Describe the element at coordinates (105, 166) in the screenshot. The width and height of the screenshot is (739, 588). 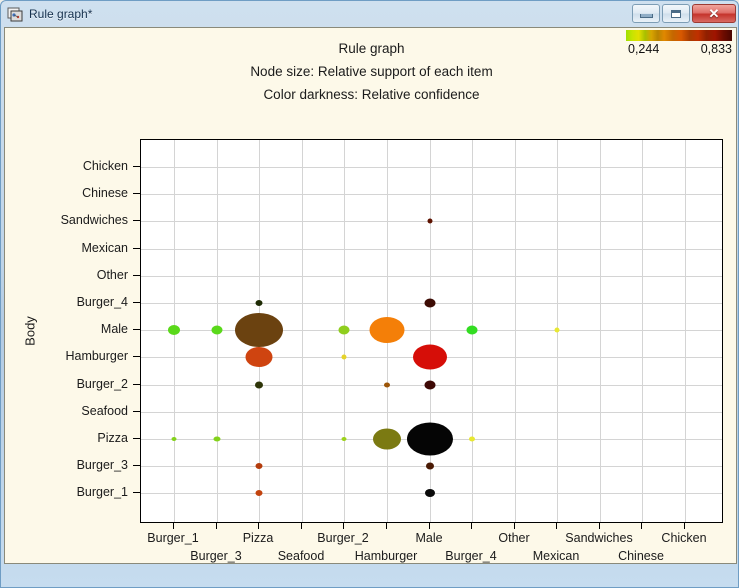
I see `y-axis-label: Chicken` at that location.